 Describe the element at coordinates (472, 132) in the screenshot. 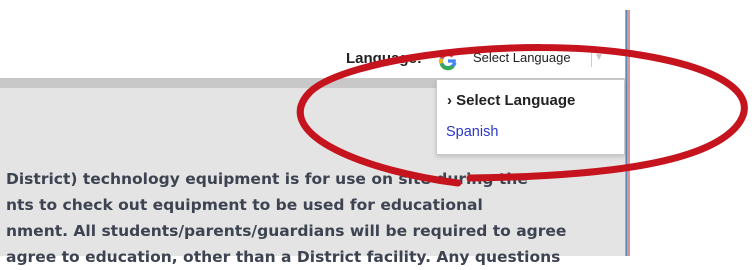

I see `dropdown-item-spanish: Spanish` at that location.